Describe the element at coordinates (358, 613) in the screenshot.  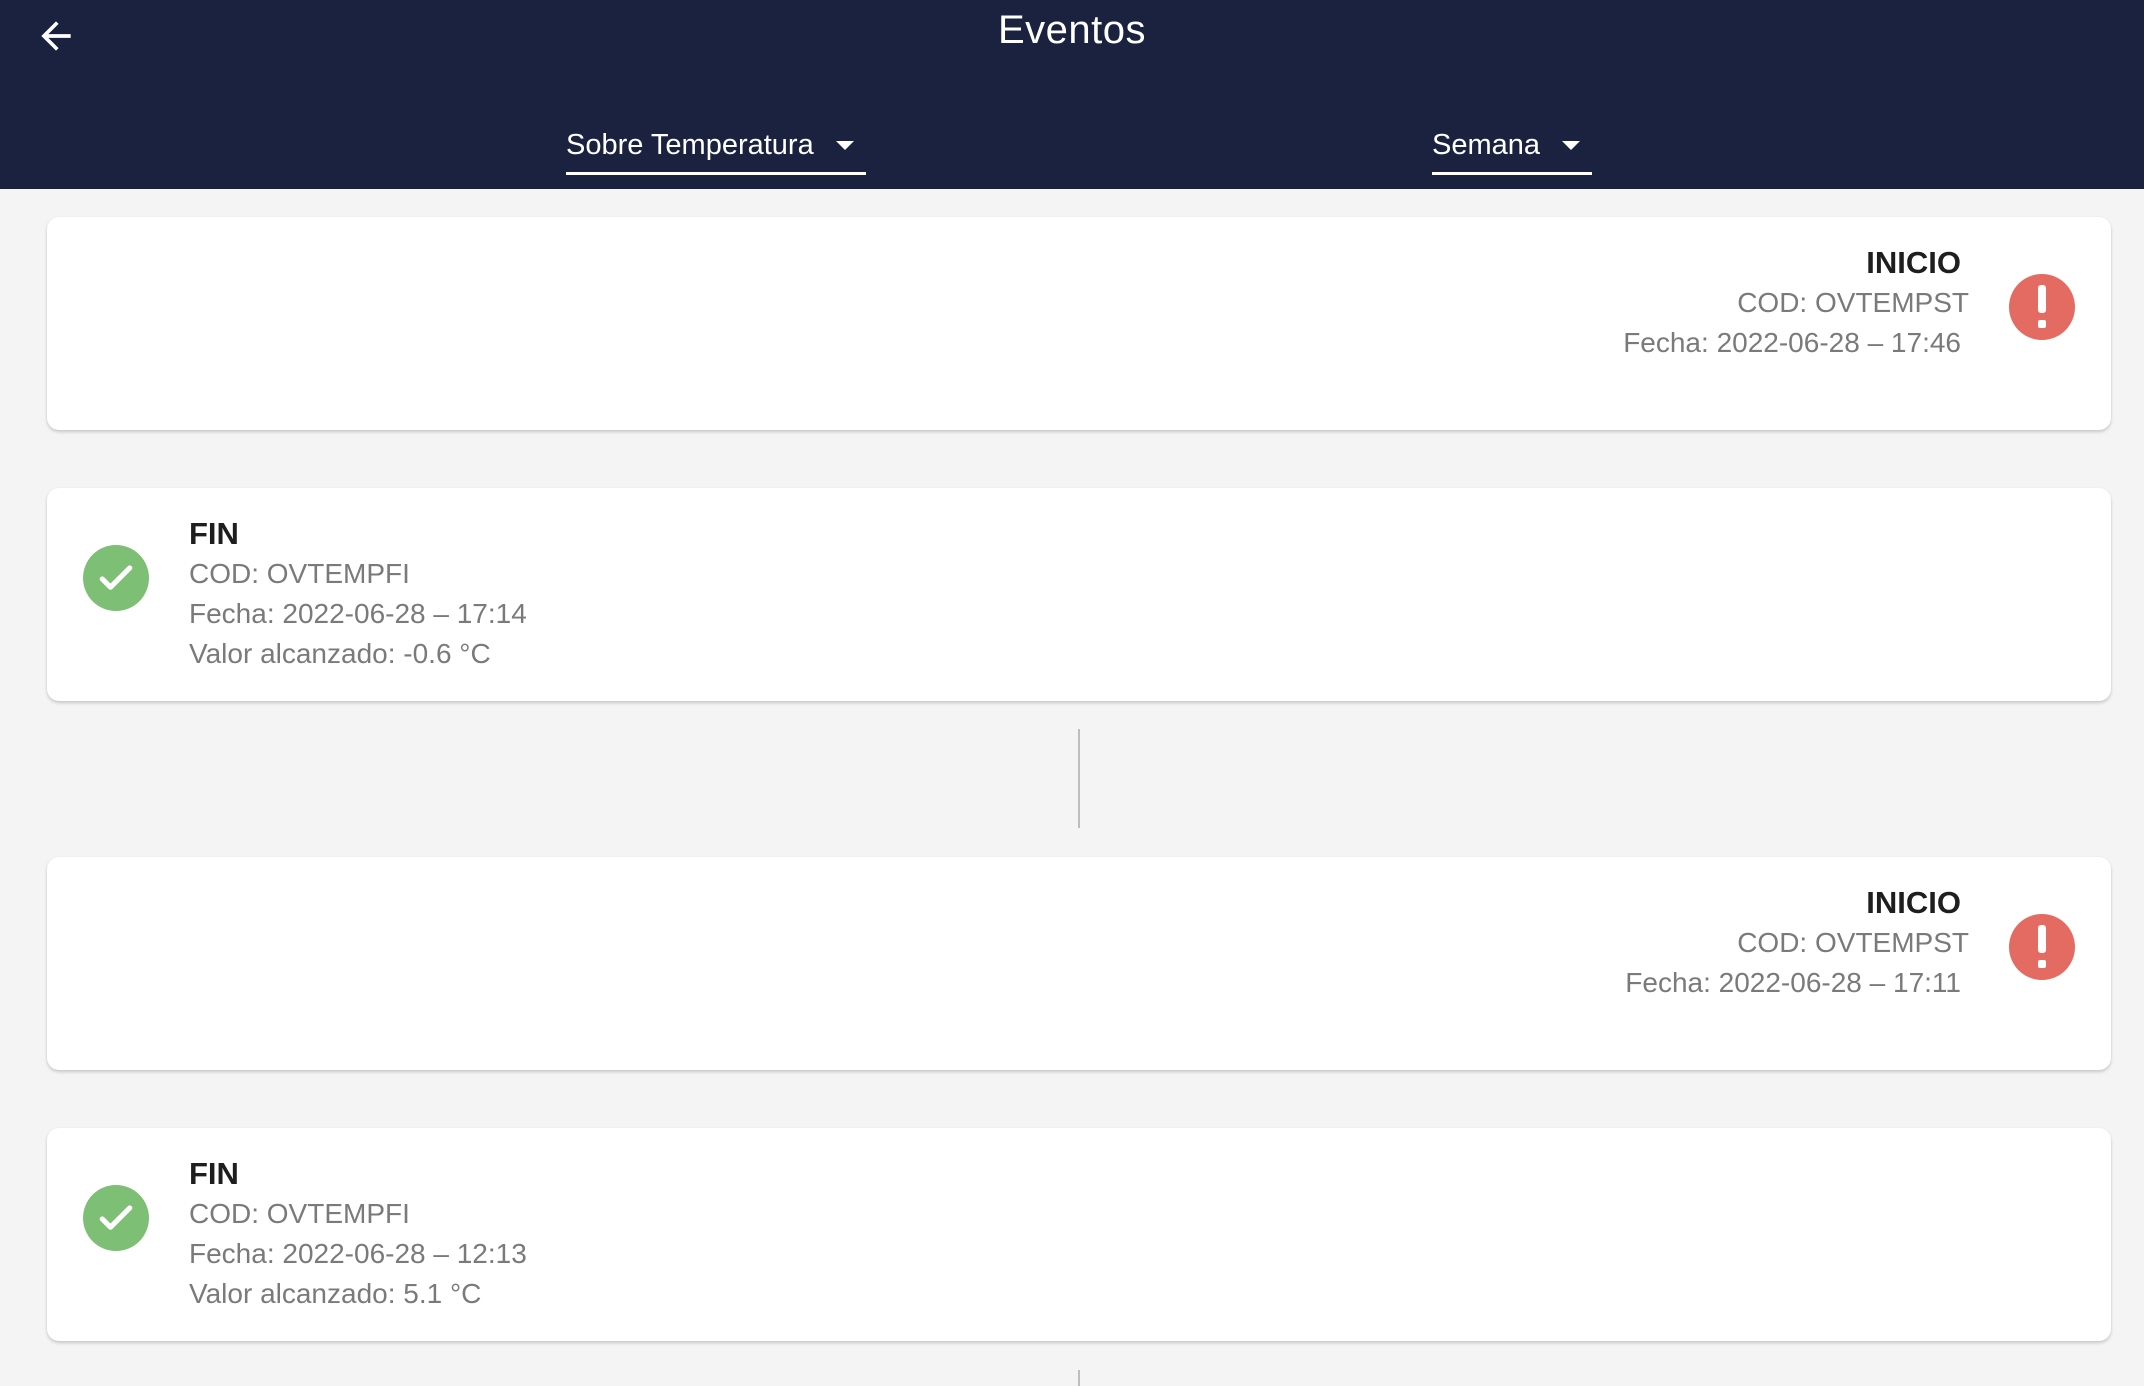
I see `event-date: Fecha: 2022-06-28 – 17:14` at that location.